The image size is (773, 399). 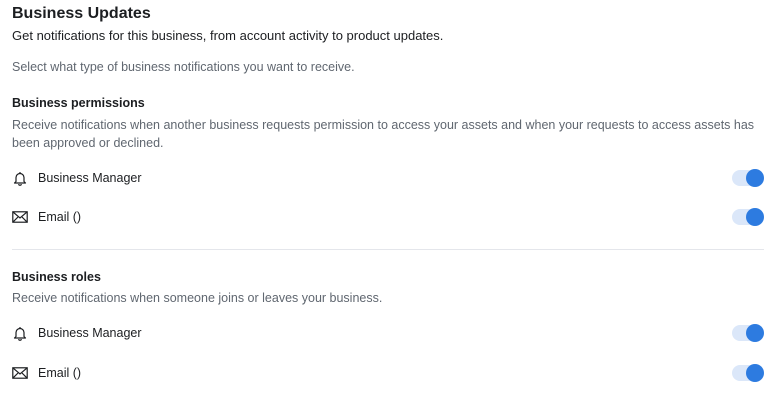 I want to click on section-title-business-roles: Business roles, so click(x=56, y=277).